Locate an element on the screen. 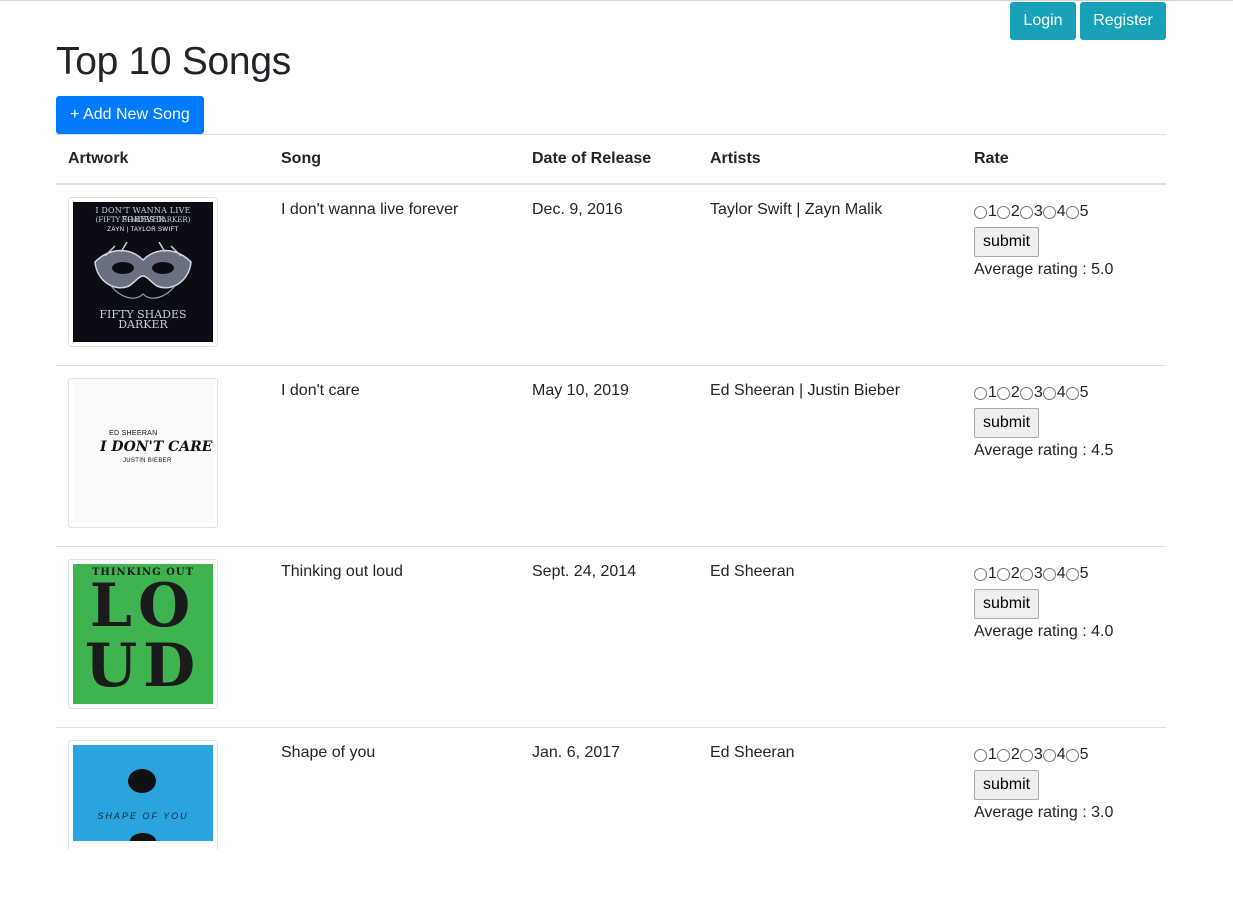 The width and height of the screenshot is (1233, 908). masquerade-mask-icon is located at coordinates (143, 273).